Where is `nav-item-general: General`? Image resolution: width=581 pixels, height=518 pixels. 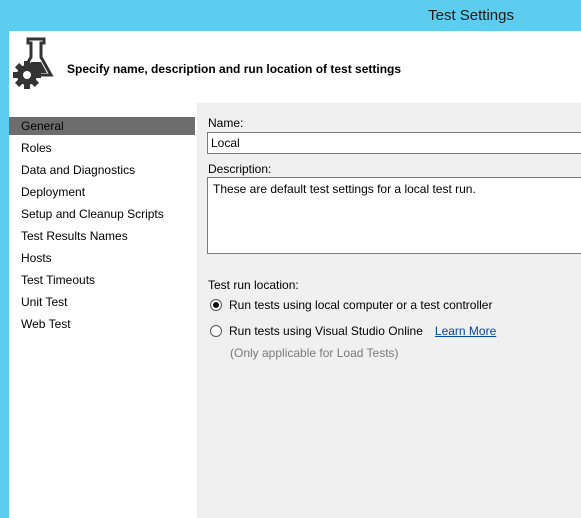
nav-item-general: General is located at coordinates (102, 126).